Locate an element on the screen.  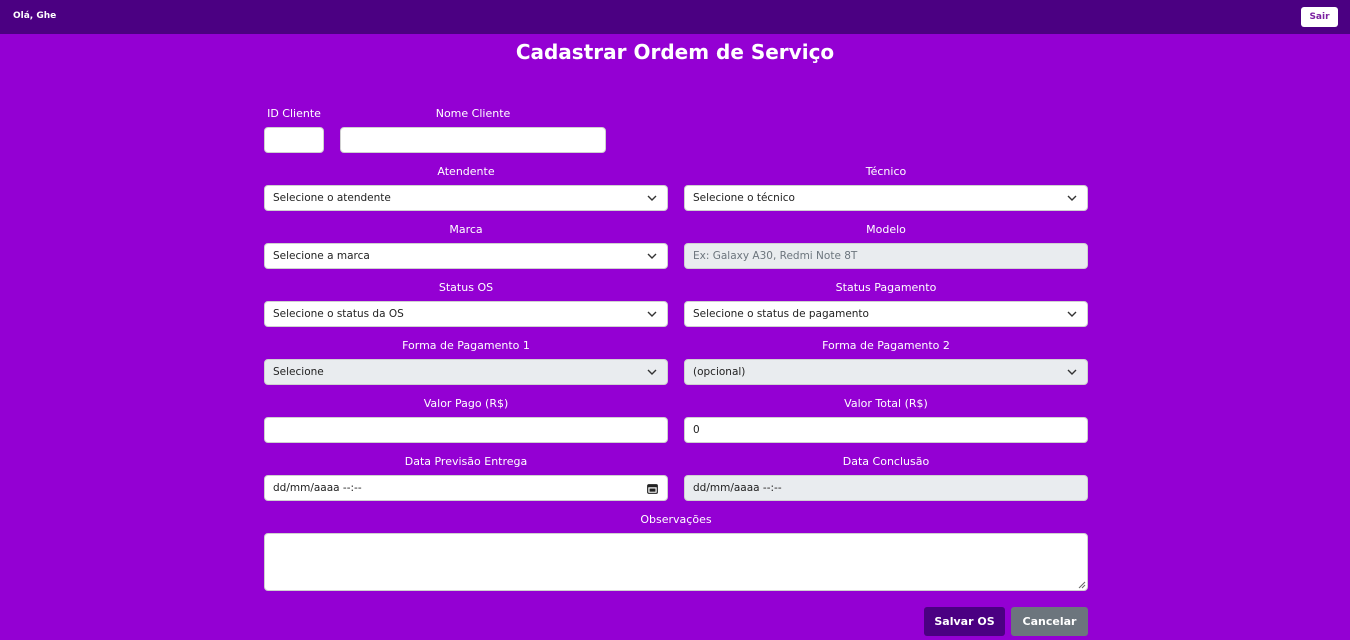
cancel-button: Cancelar is located at coordinates (1049, 621).